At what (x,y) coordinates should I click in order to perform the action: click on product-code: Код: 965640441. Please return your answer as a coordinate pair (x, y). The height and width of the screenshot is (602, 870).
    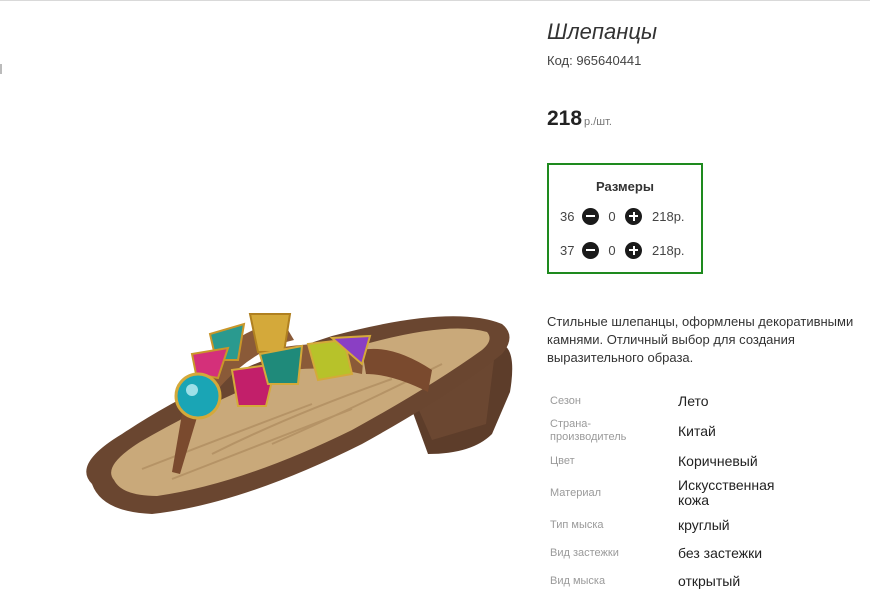
    Looking at the image, I should click on (594, 60).